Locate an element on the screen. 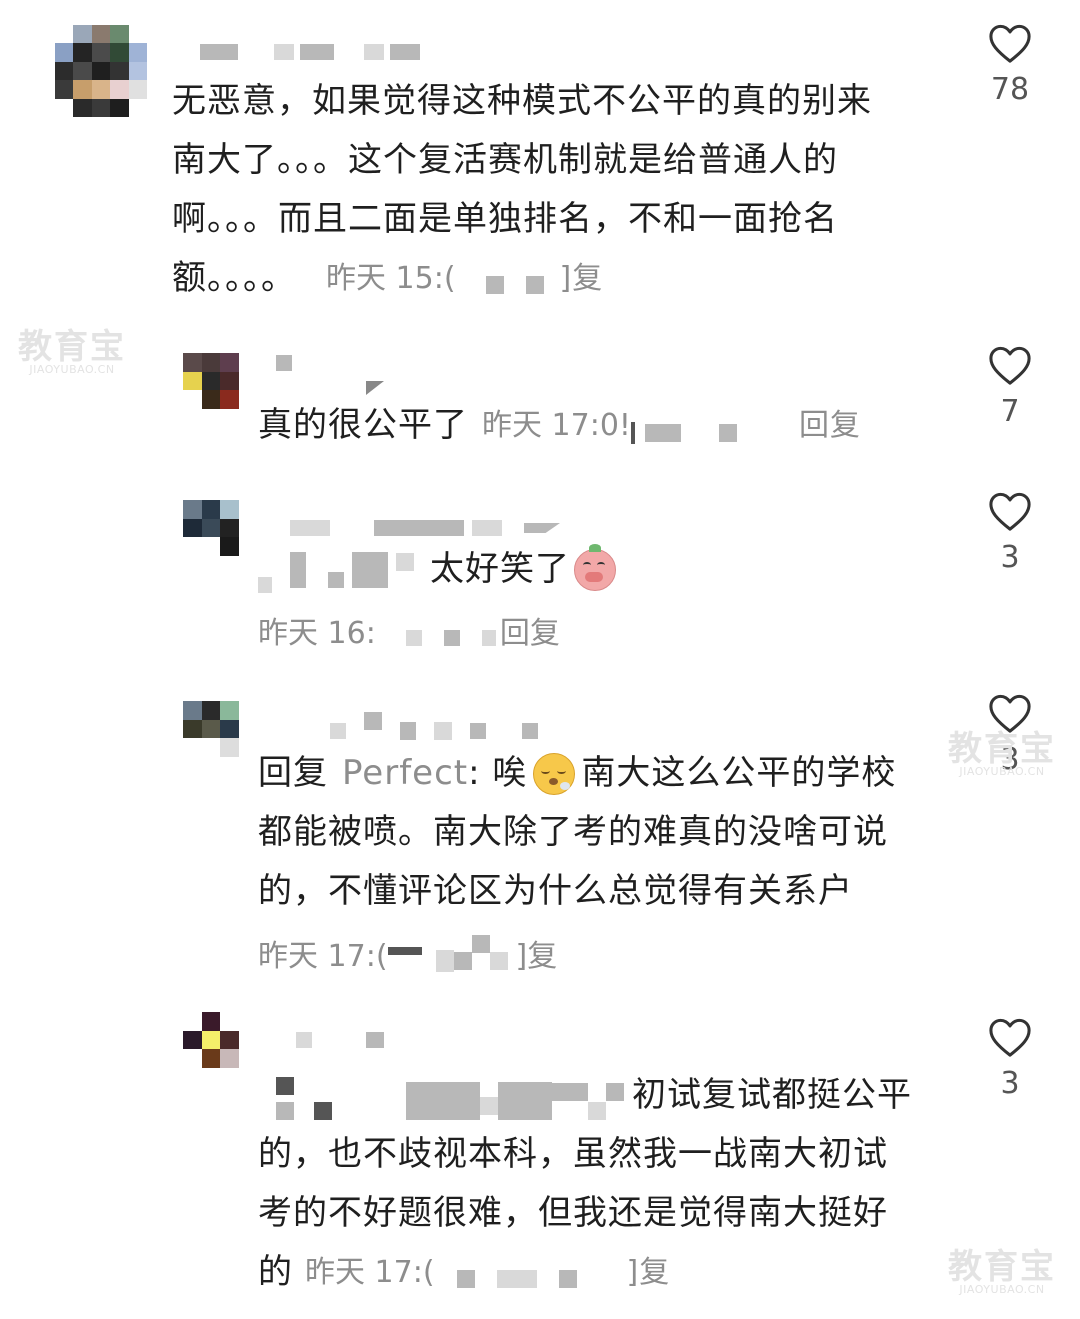 The height and width of the screenshot is (1319, 1080). comment-line: 的，也不歧视本科，虽然我一战南大初试 is located at coordinates (573, 1154).